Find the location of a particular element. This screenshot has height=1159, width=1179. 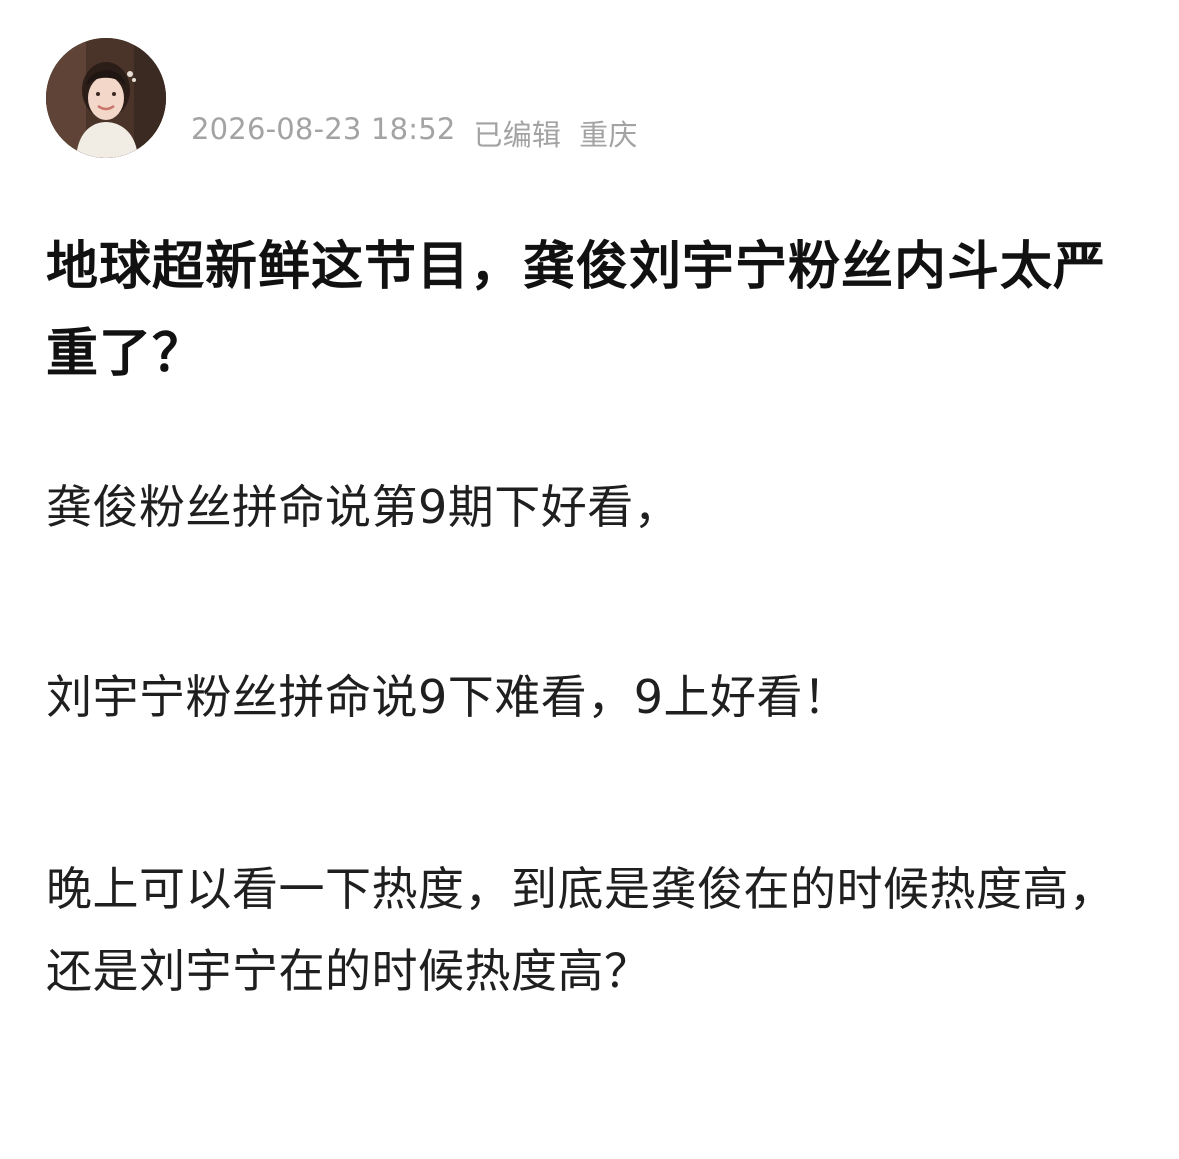

edited-label: 已编辑 is located at coordinates (517, 135).